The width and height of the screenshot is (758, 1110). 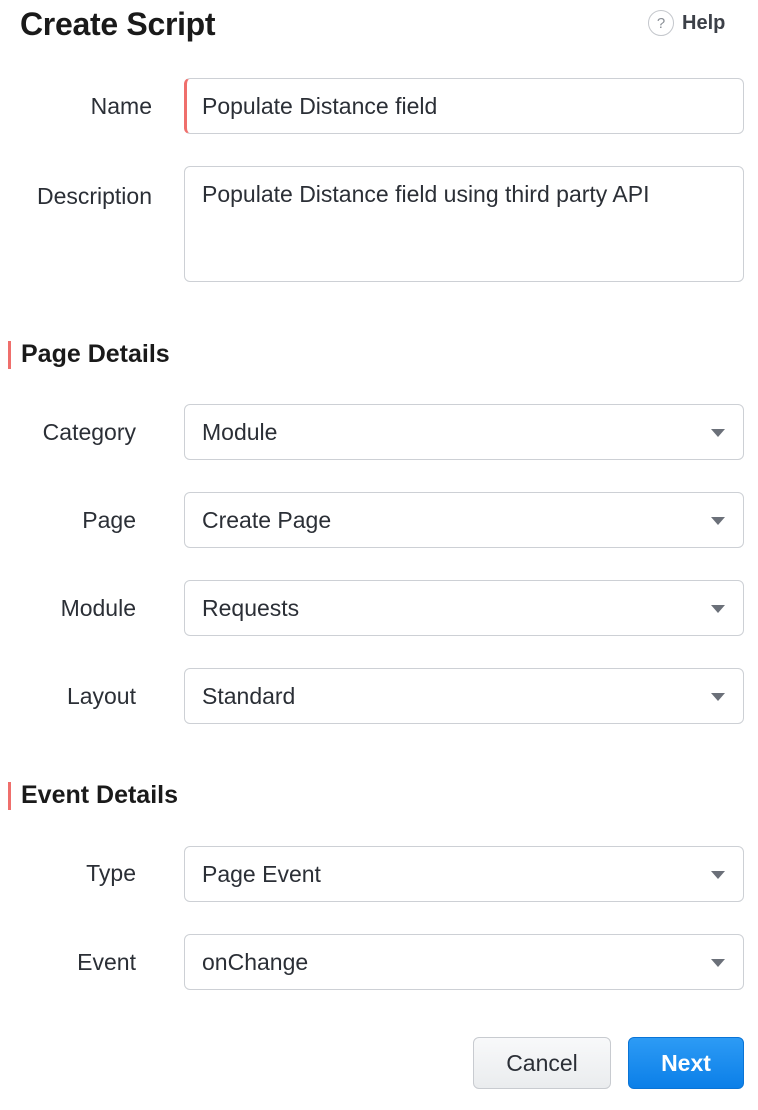 What do you see at coordinates (686, 1063) in the screenshot?
I see `next-button: Next` at bounding box center [686, 1063].